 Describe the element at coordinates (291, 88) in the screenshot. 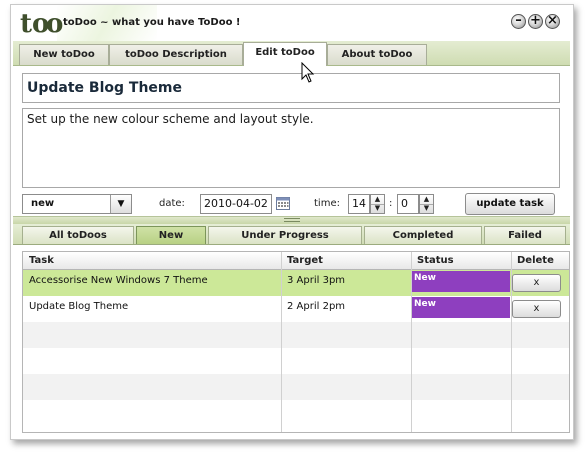

I see `task-title-input: Update Blog Theme` at that location.